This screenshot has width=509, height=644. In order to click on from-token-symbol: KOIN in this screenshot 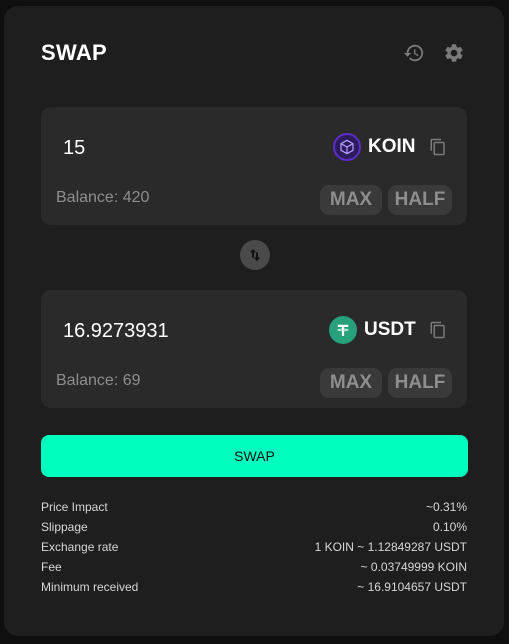, I will do `click(392, 146)`.